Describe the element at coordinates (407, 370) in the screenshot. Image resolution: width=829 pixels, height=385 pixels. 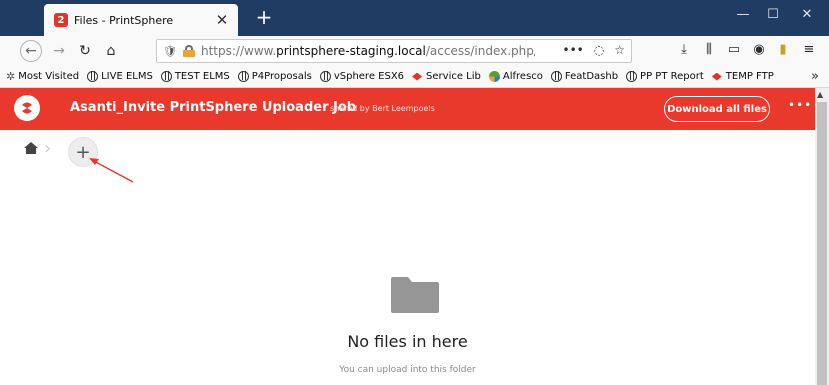
I see `empty-state-subtitle: You can upload into this folder` at that location.